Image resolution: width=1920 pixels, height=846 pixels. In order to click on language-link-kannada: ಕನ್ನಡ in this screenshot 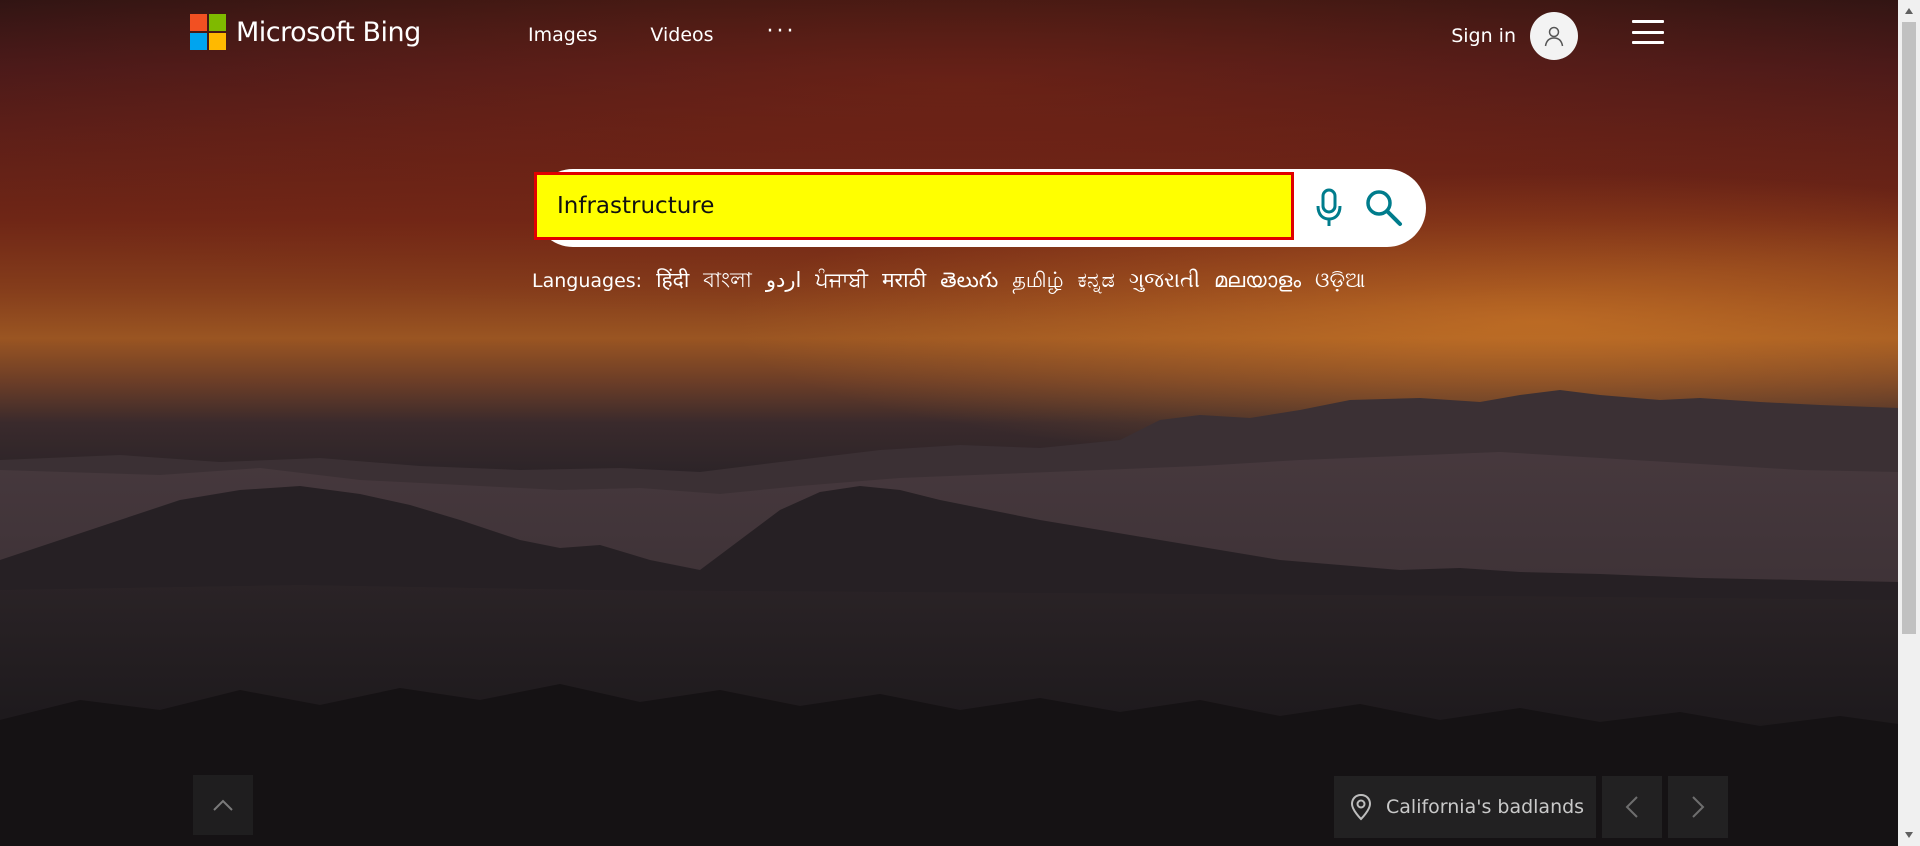, I will do `click(1096, 280)`.